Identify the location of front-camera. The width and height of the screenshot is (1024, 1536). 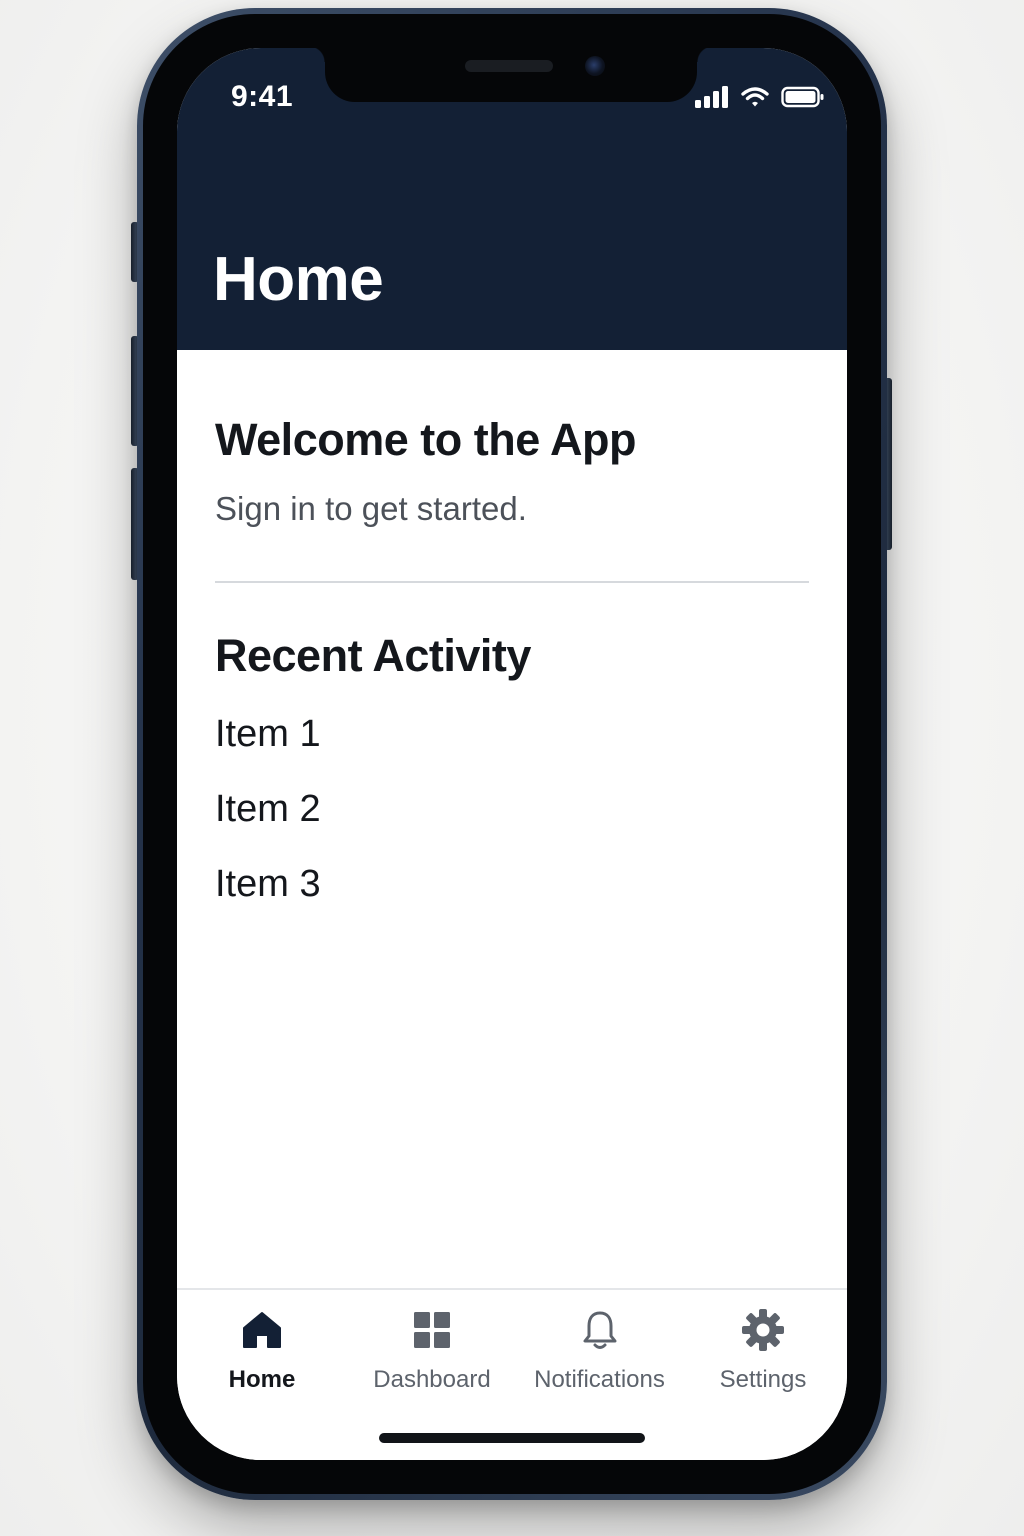
(595, 66).